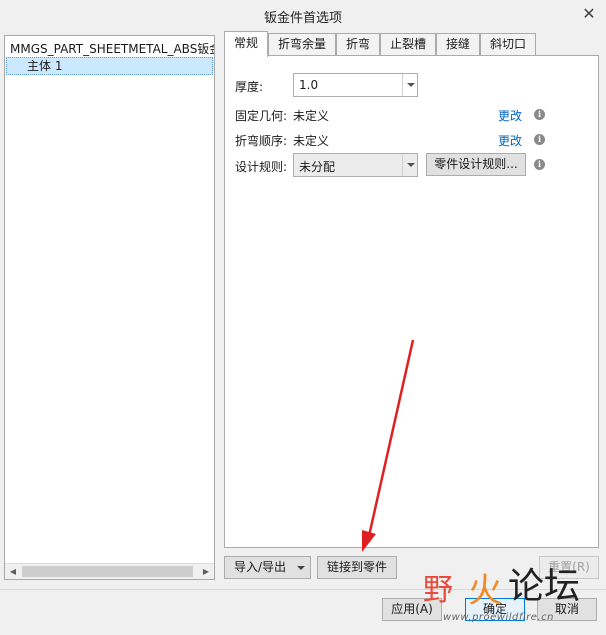 The height and width of the screenshot is (635, 606). What do you see at coordinates (388, 445) in the screenshot?
I see `annotation-arrow-icon` at bounding box center [388, 445].